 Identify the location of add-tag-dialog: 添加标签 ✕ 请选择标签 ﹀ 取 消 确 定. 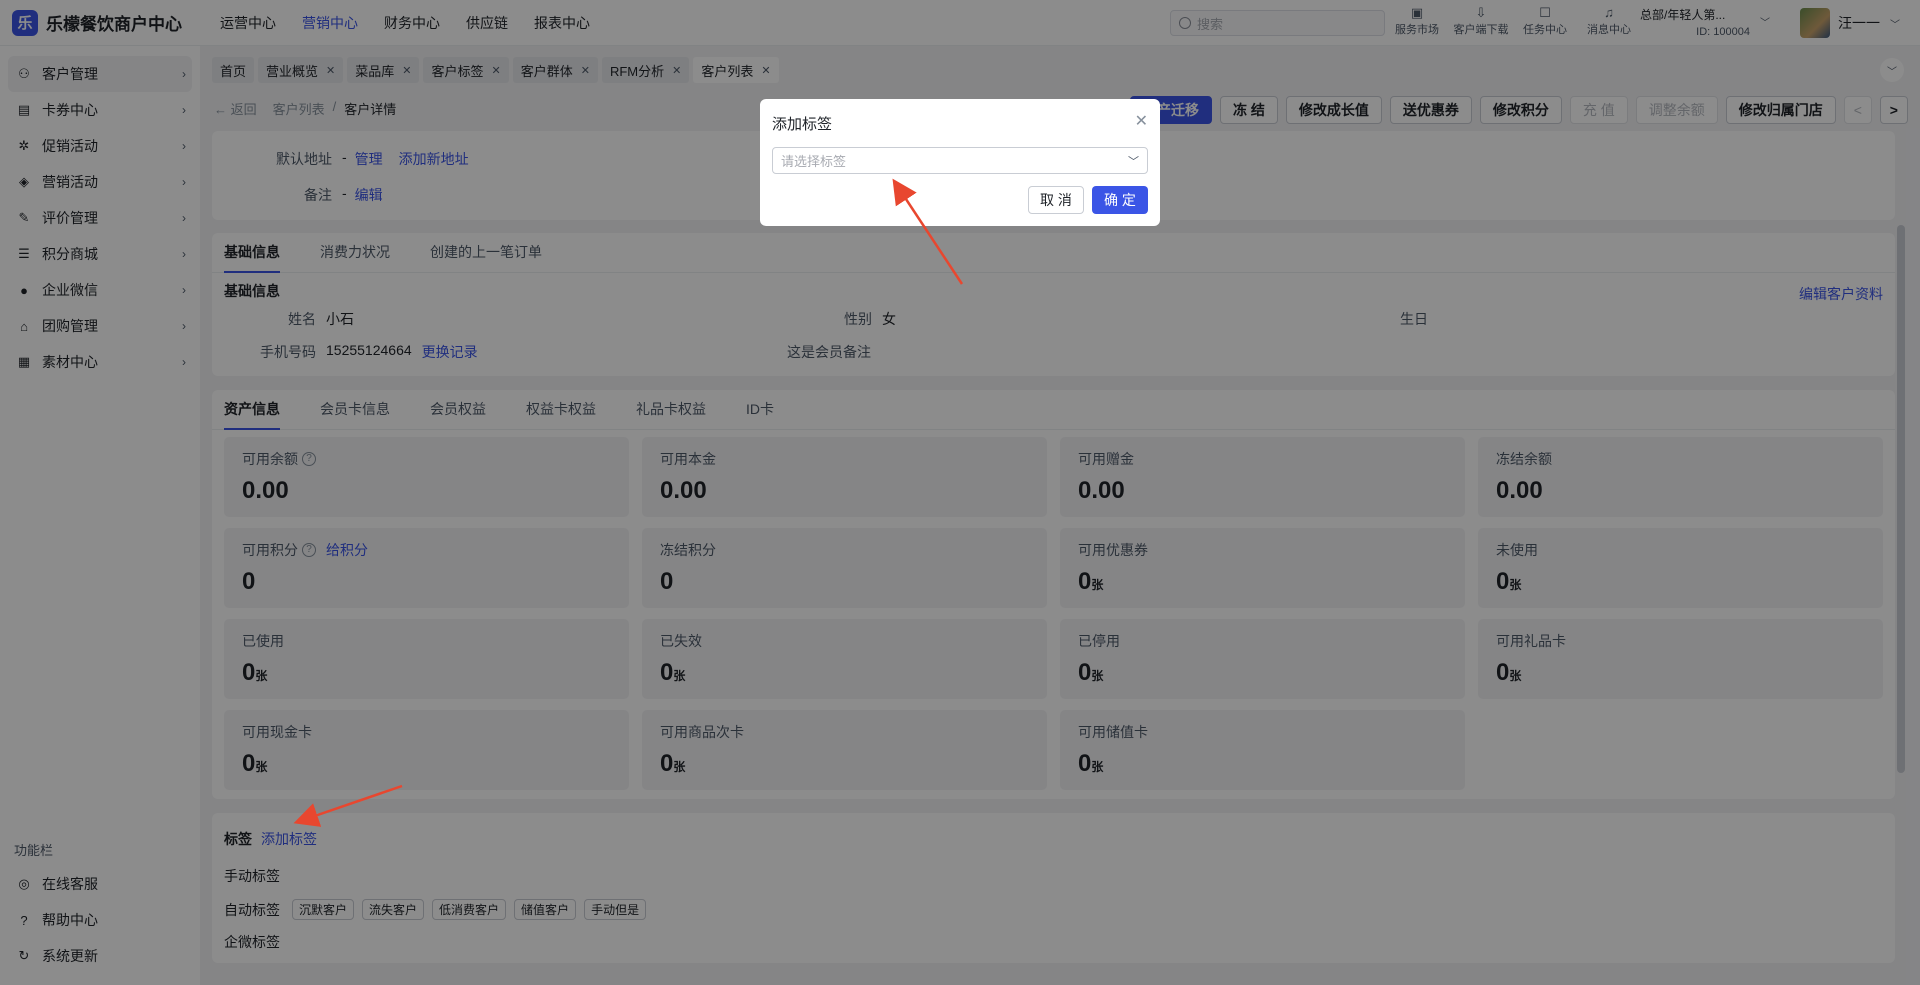
(960, 162).